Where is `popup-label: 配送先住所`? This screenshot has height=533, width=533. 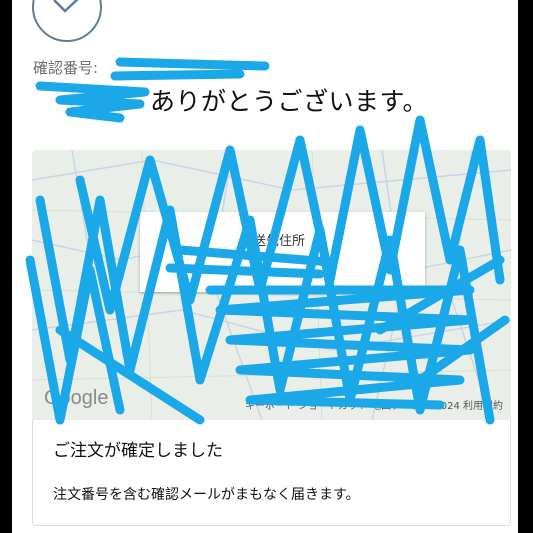
popup-label: 配送先住所 is located at coordinates (273, 241).